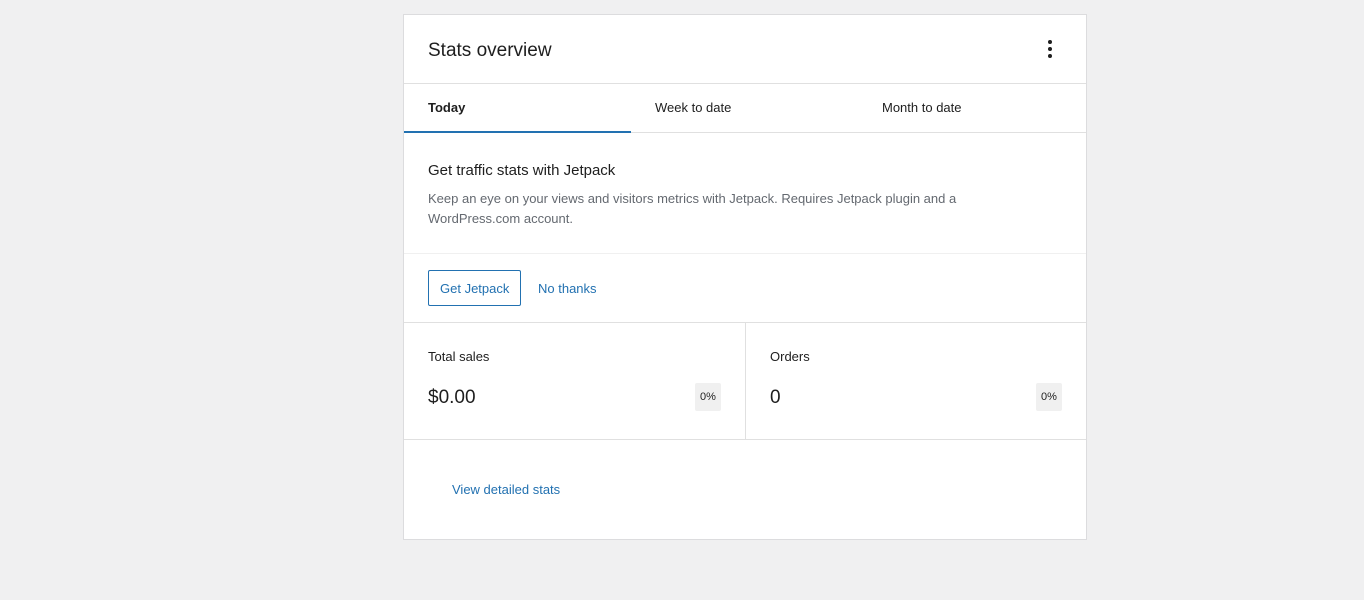  What do you see at coordinates (522, 170) in the screenshot?
I see `promo-title: Get traffic stats with Jetpack` at bounding box center [522, 170].